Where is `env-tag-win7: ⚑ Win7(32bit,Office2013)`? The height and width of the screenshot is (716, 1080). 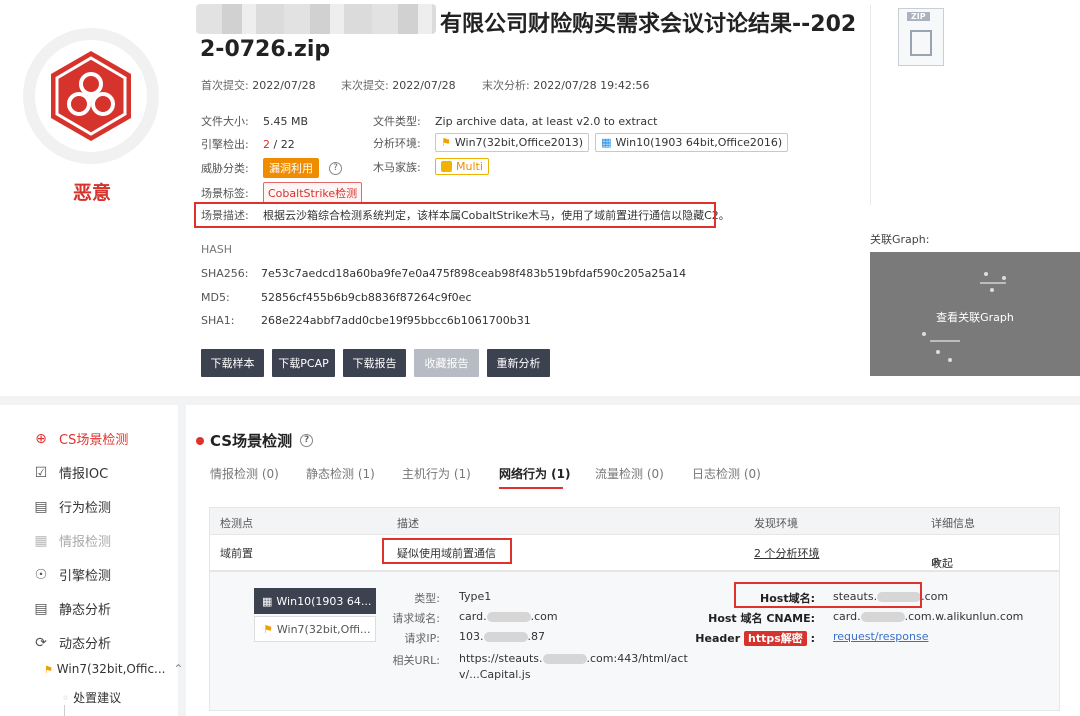
env-tag-win7: ⚑ Win7(32bit,Office2013) is located at coordinates (512, 142).